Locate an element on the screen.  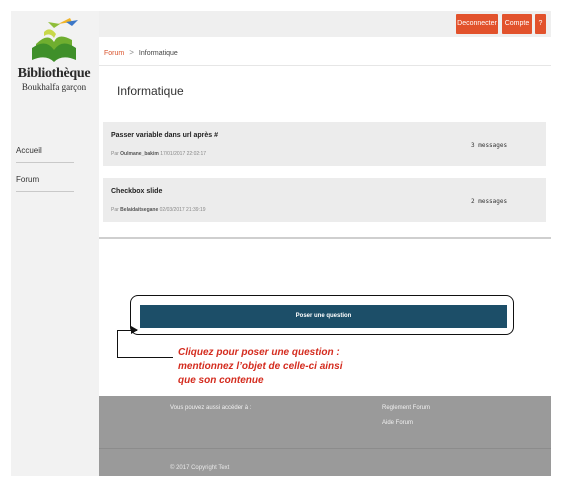
callout-connector-vertical is located at coordinates (117, 343).